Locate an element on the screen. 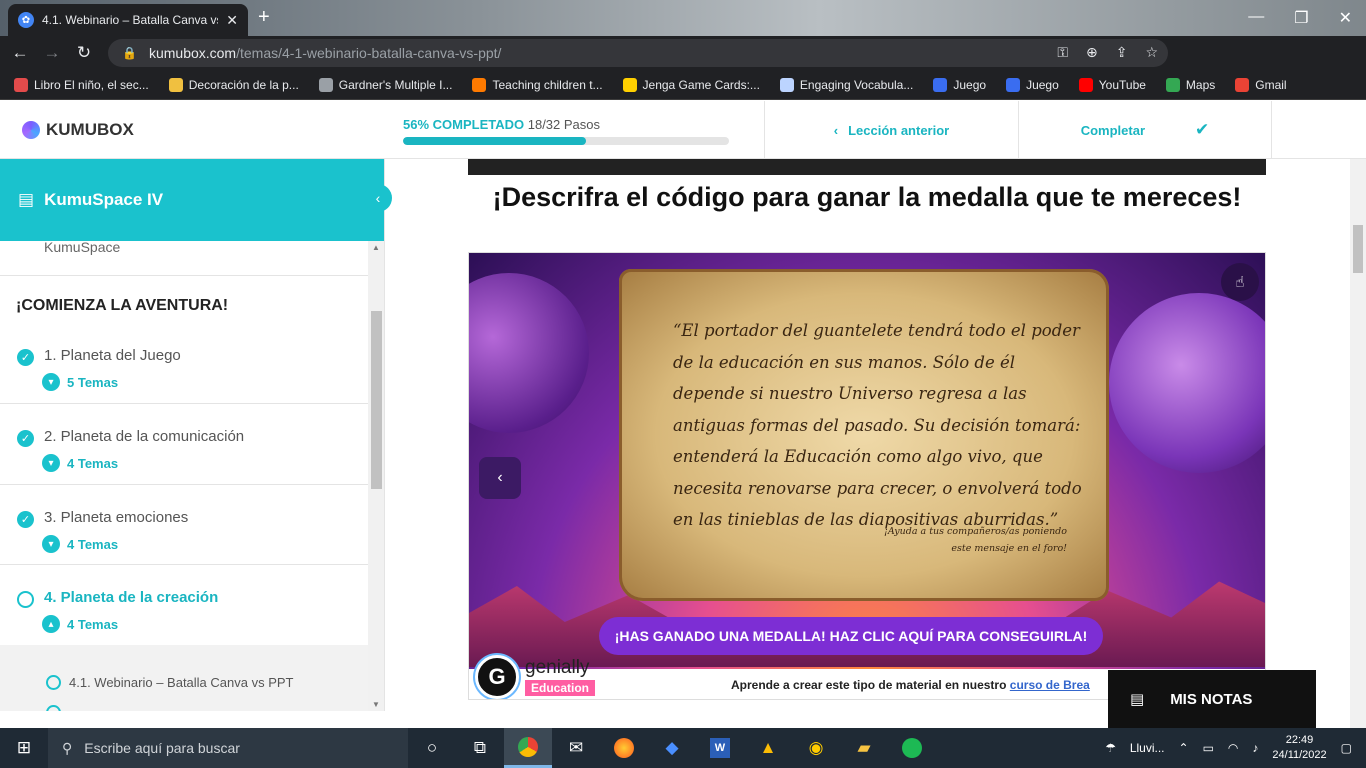 This screenshot has height=768, width=1366. lesson-item-3: ✓ 3. Planeta emociones ▾ 4 Temas is located at coordinates (184, 527).